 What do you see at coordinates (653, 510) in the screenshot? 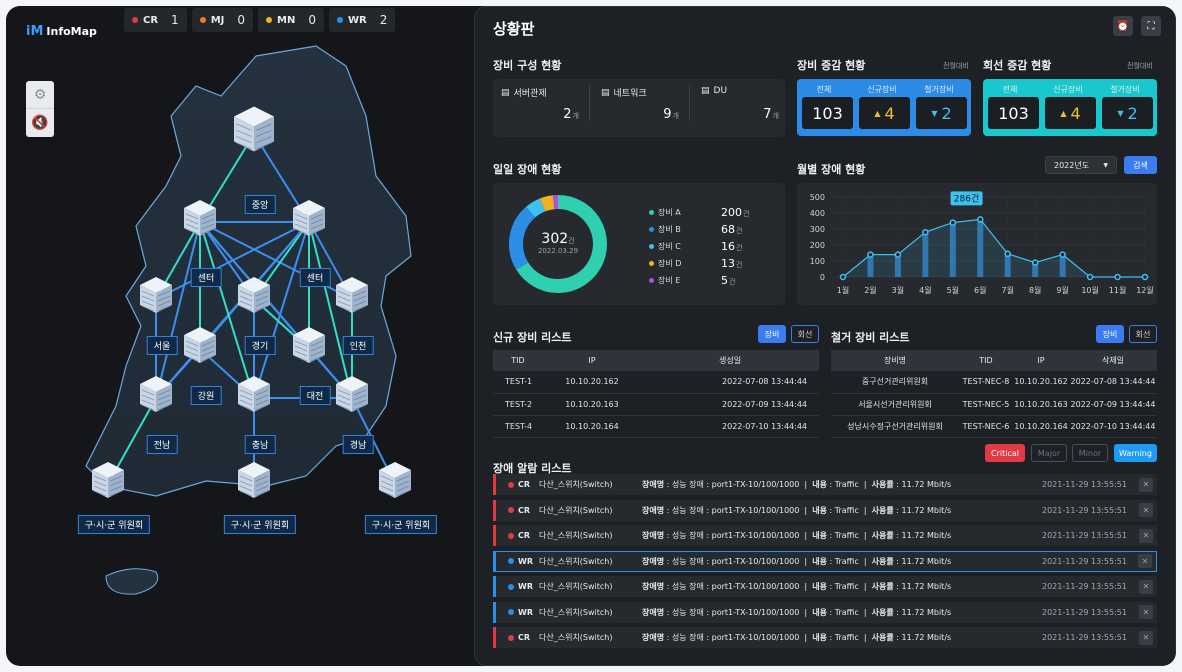
I see `msg-key: 장애명` at bounding box center [653, 510].